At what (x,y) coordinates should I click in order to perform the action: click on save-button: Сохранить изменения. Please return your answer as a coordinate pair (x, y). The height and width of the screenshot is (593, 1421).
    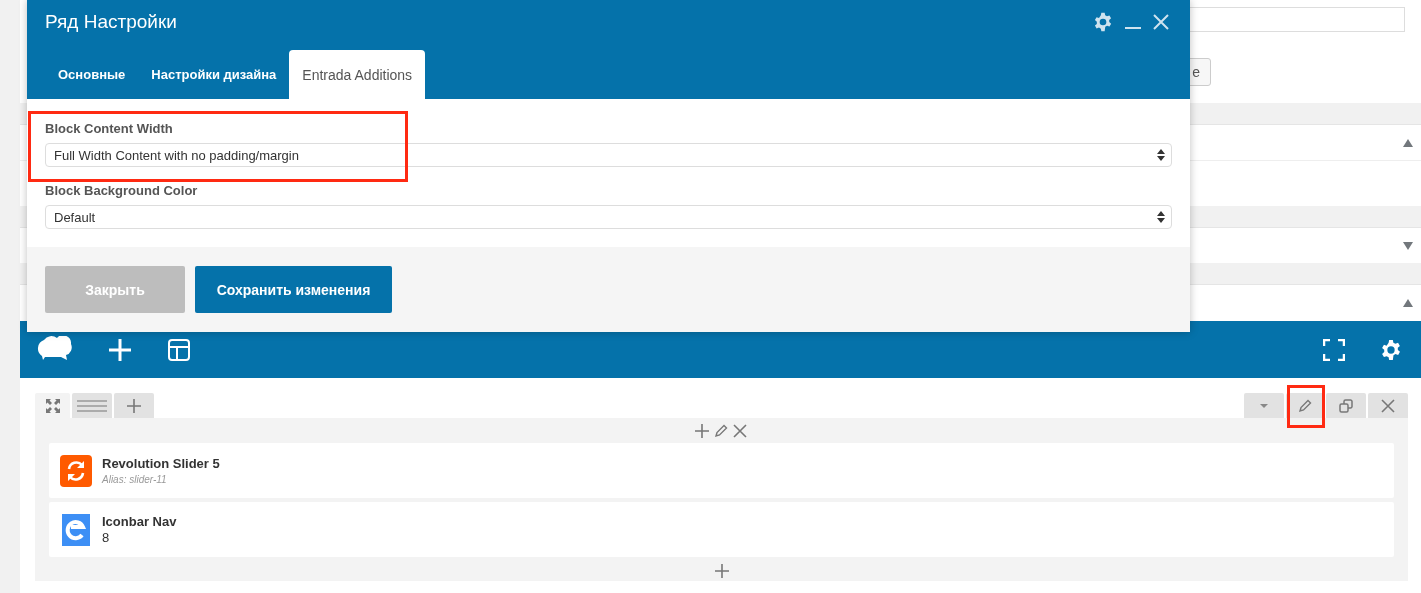
    Looking at the image, I should click on (293, 289).